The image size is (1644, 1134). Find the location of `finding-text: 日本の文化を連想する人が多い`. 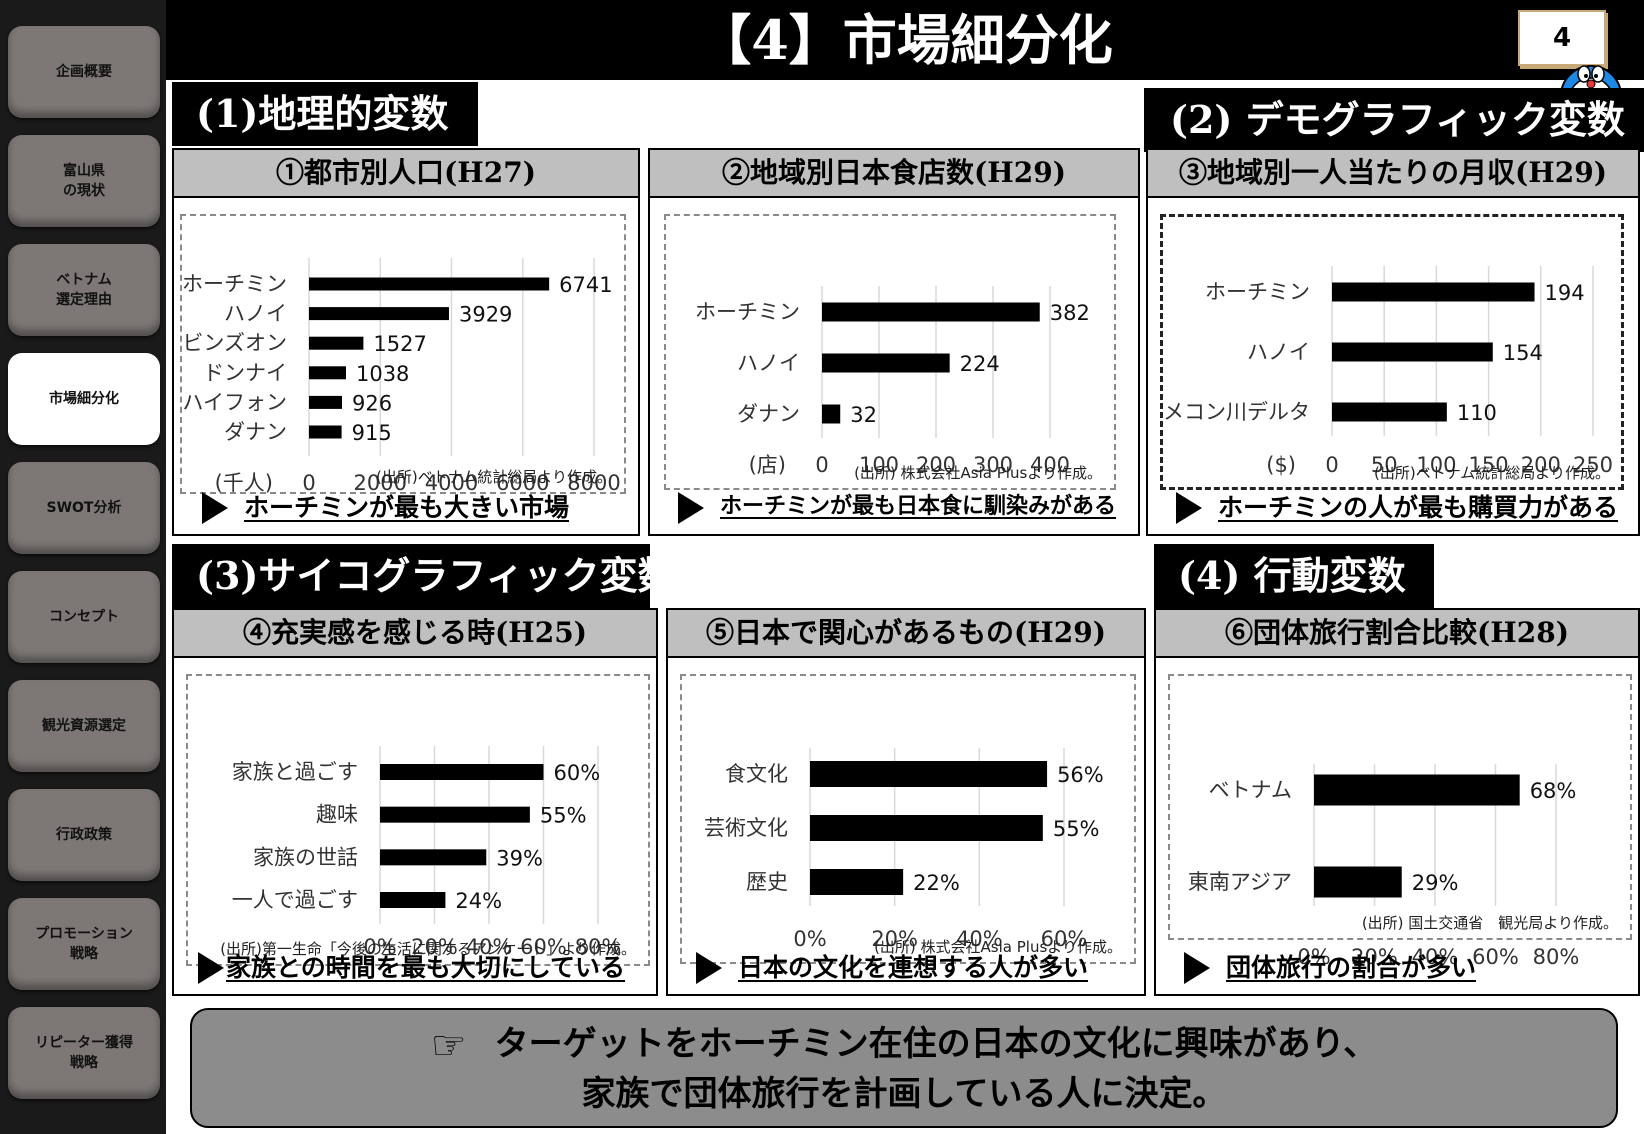

finding-text: 日本の文化を連想する人が多い is located at coordinates (913, 967).